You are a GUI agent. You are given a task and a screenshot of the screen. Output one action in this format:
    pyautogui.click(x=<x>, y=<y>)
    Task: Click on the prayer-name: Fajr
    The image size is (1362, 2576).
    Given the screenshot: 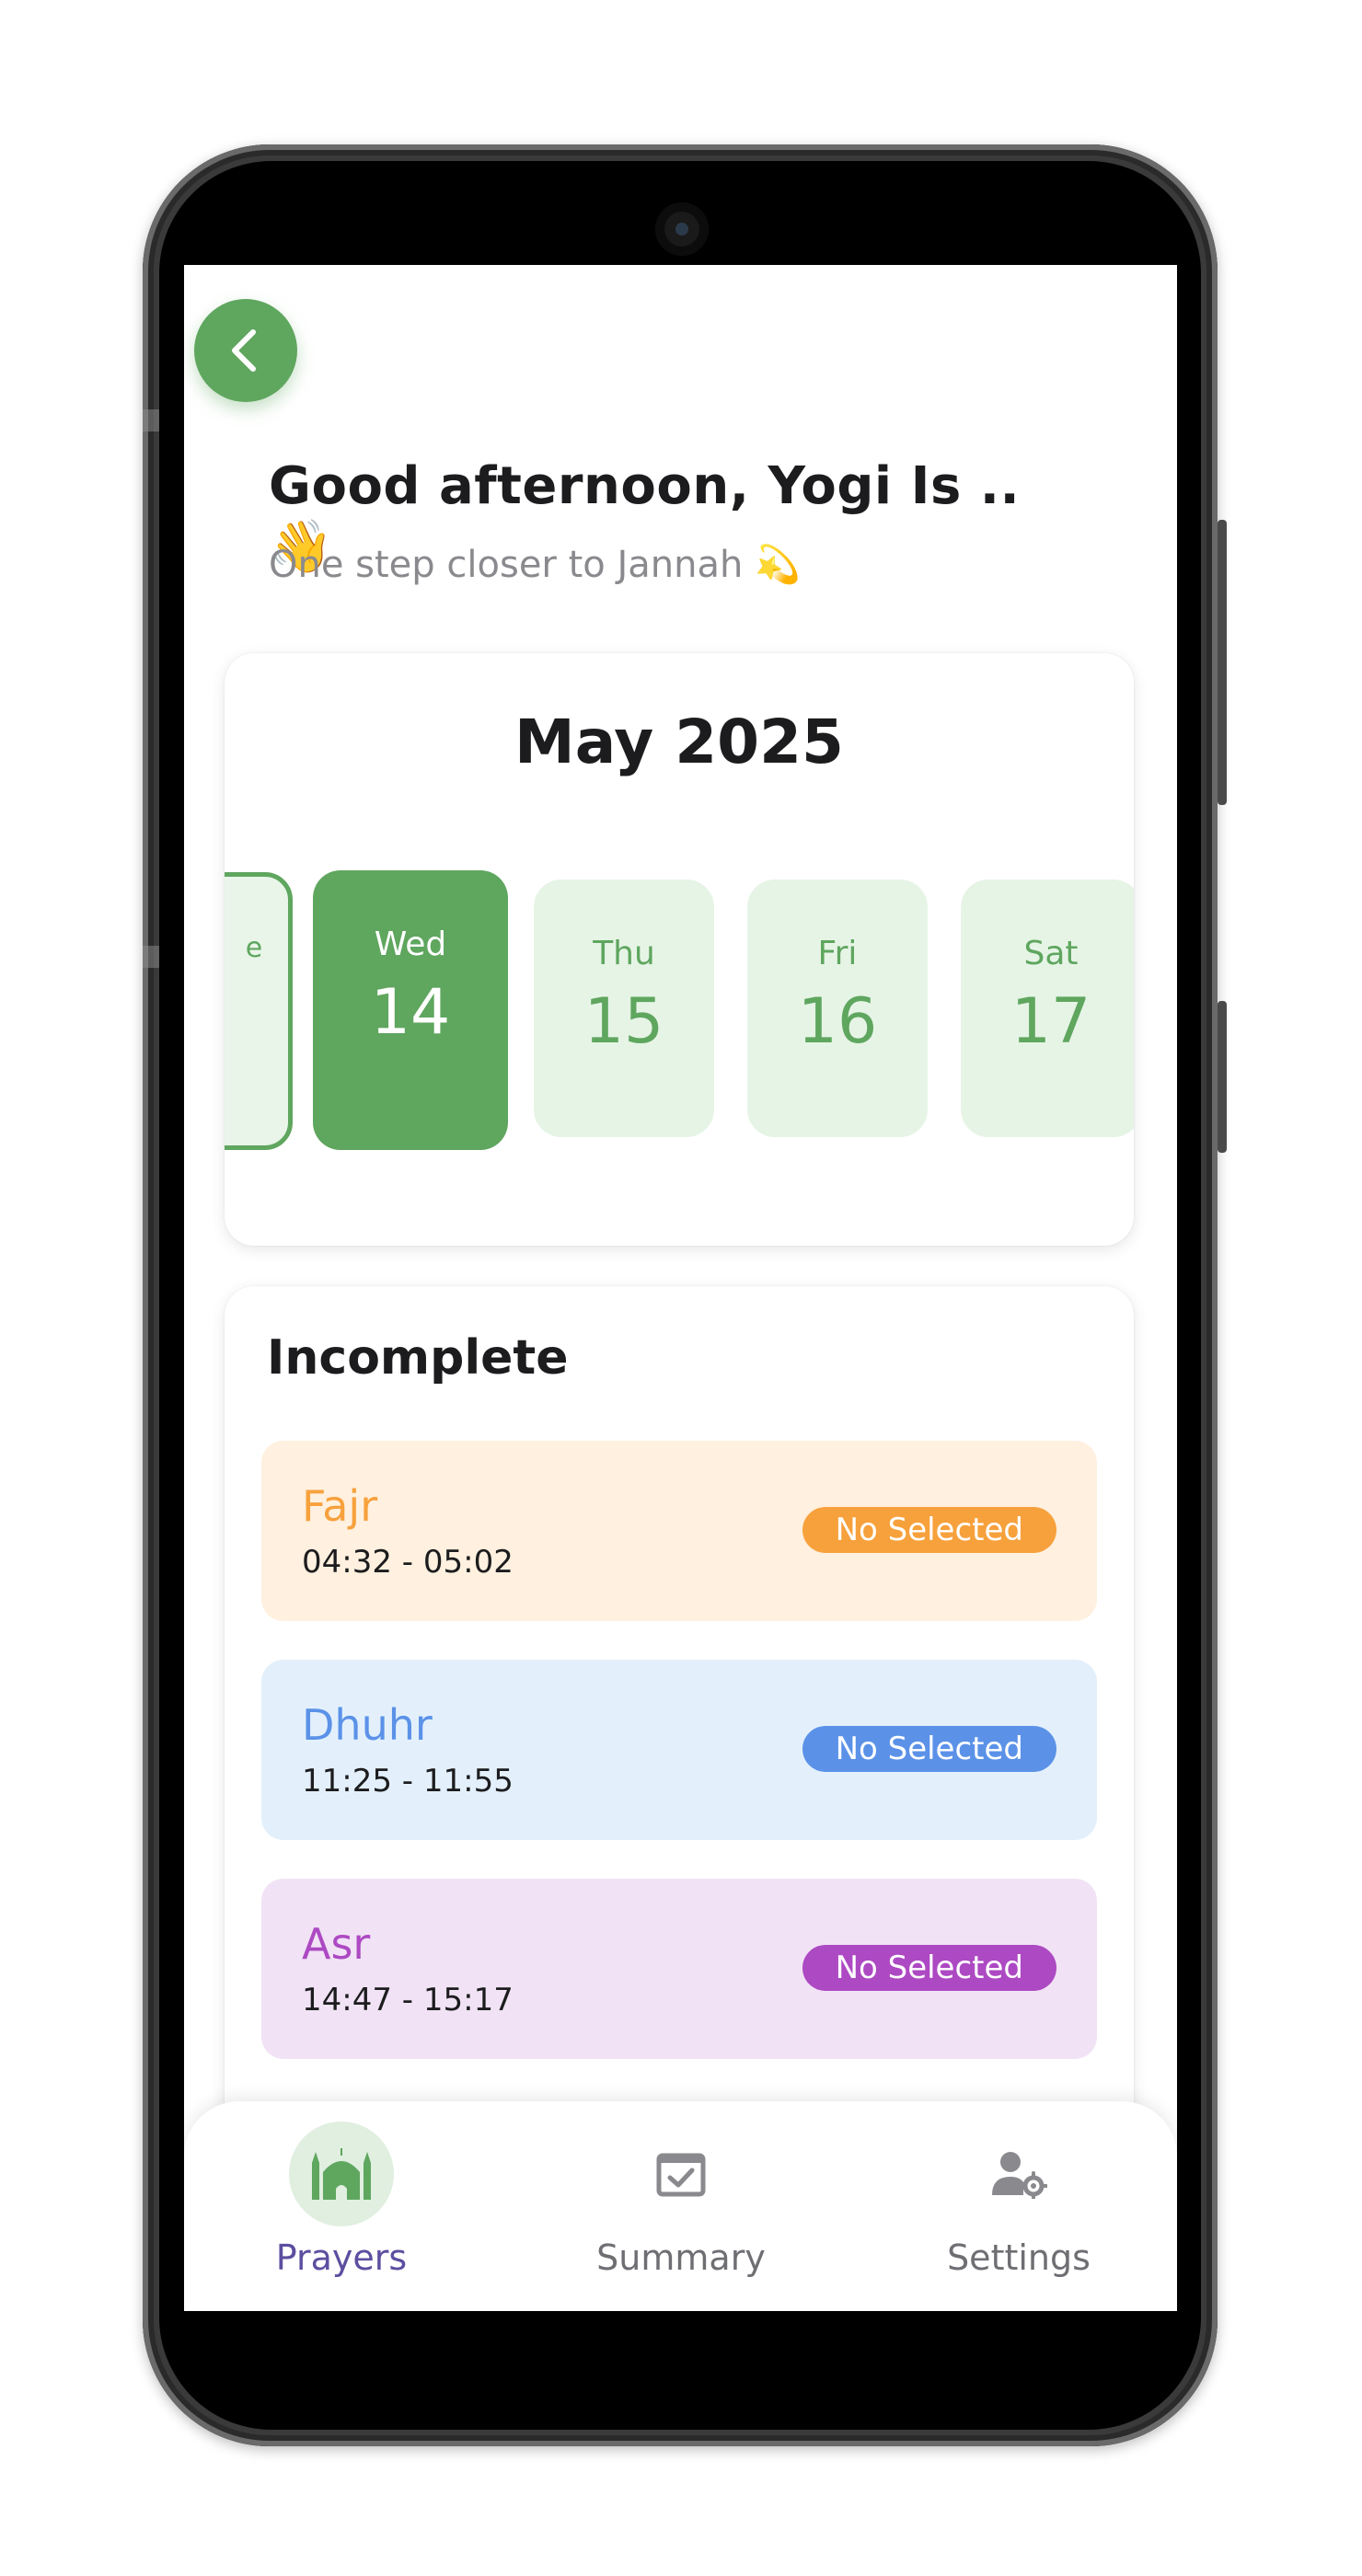 What is the action you would take?
    pyautogui.click(x=340, y=1506)
    